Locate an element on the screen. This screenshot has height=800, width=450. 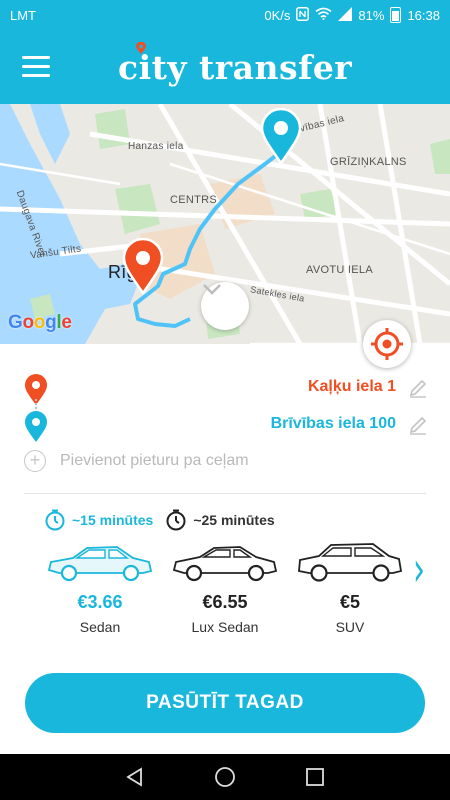
destination-address: Brīvības iela 100 is located at coordinates (333, 424).